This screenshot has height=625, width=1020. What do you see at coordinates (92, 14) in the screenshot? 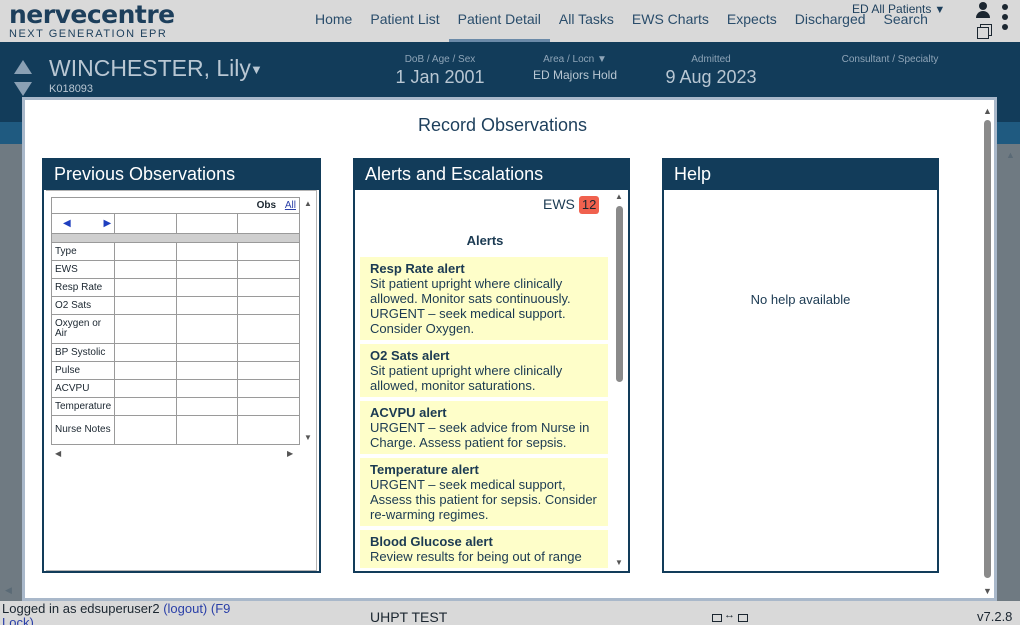
I see `logo-name: nervecentre` at bounding box center [92, 14].